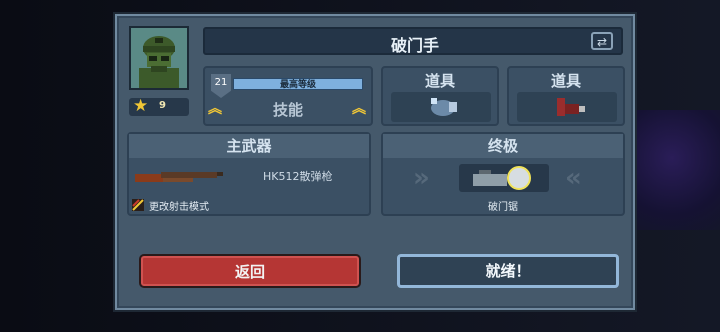 The height and width of the screenshot is (332, 720). Describe the element at coordinates (298, 84) in the screenshot. I see `level-bar: 最高等级` at that location.